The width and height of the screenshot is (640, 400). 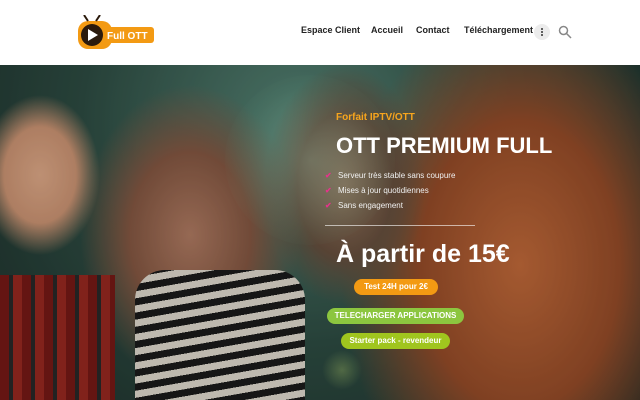 What do you see at coordinates (565, 32) in the screenshot?
I see `search-icon` at bounding box center [565, 32].